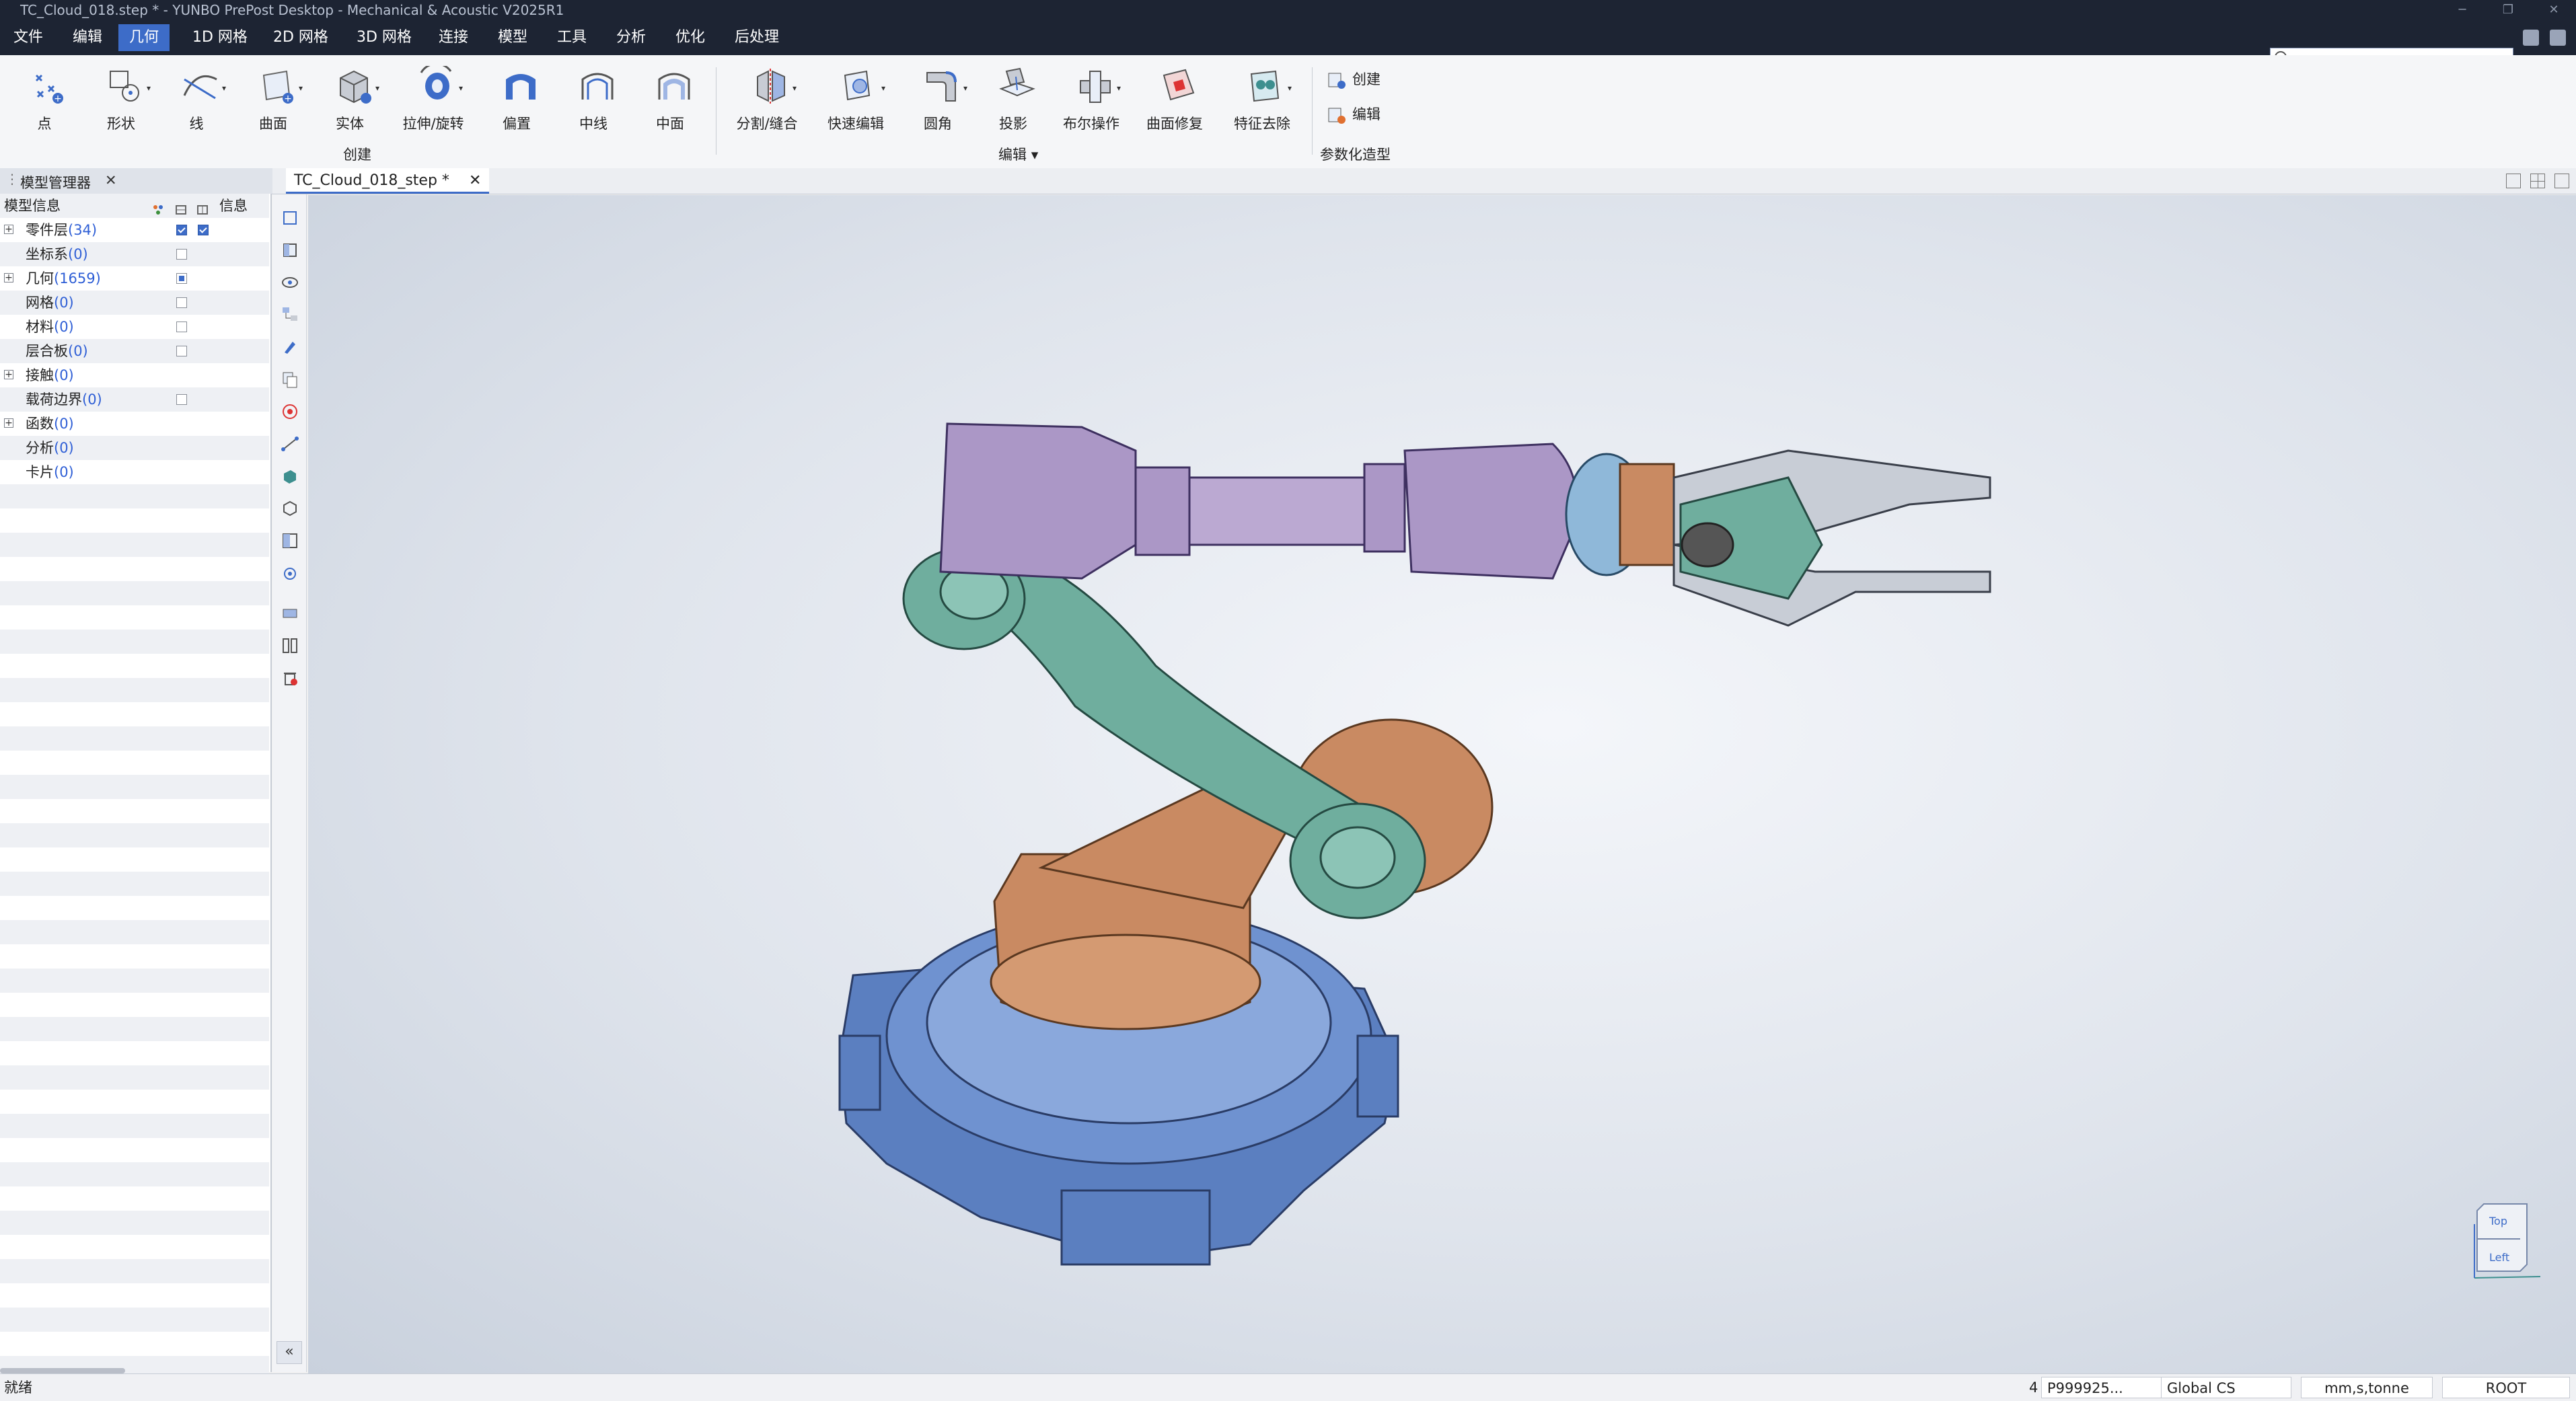 This screenshot has width=2576, height=1401. Describe the element at coordinates (12, 179) in the screenshot. I see `grip-icon: ⋮` at that location.